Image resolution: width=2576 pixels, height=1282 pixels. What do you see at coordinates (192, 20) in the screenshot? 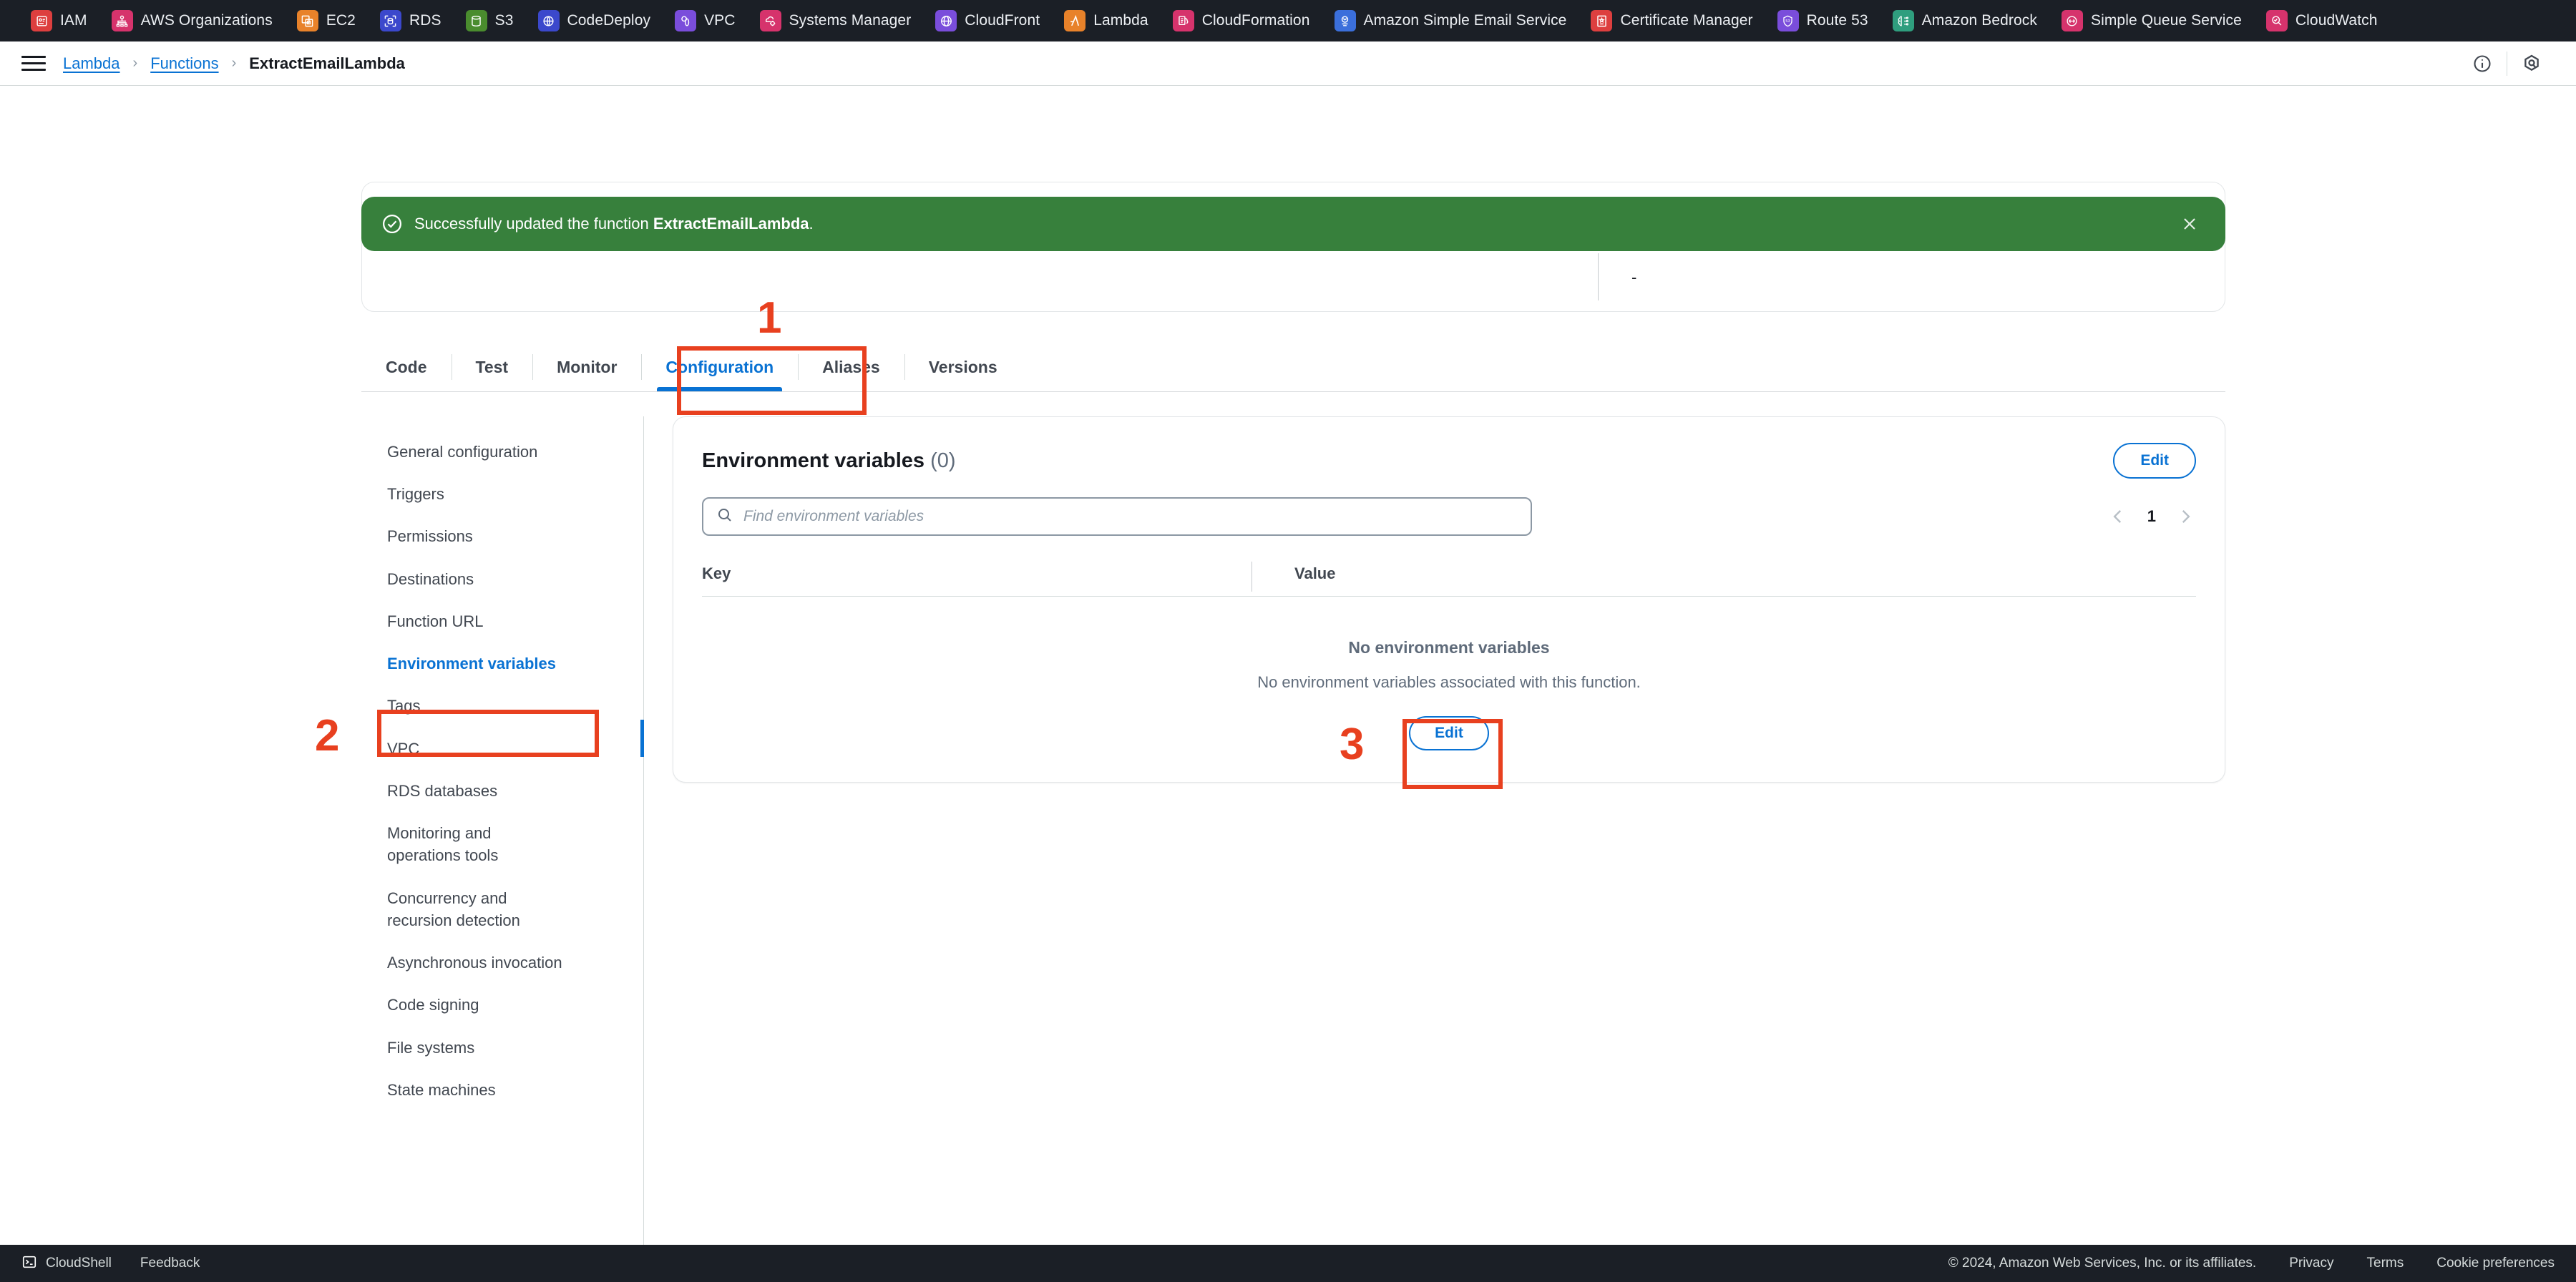
I see `bookmark-aws-organizations: AWS Organizations` at bounding box center [192, 20].